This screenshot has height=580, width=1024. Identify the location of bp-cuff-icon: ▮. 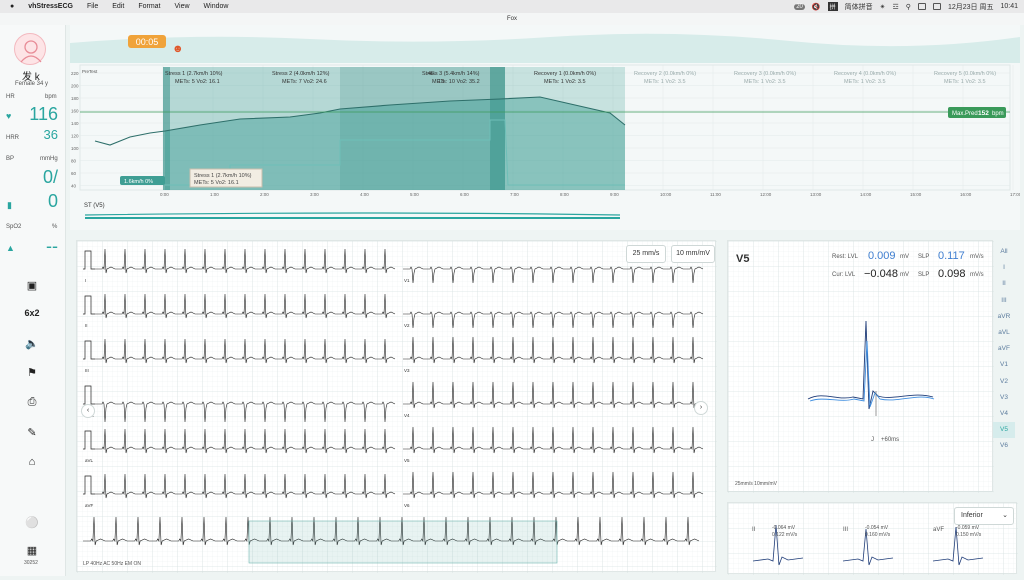
(9, 205).